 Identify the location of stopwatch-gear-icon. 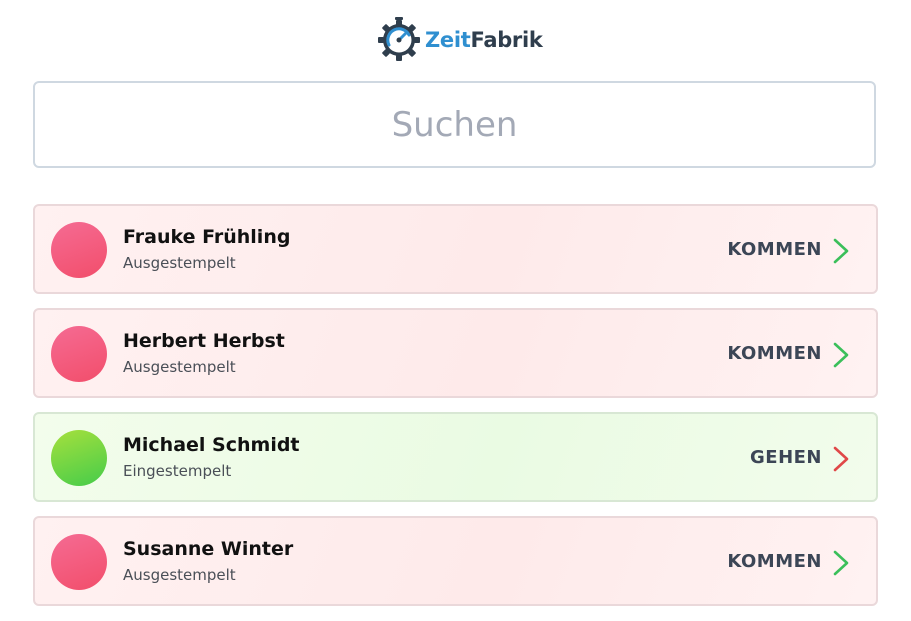
(399, 40).